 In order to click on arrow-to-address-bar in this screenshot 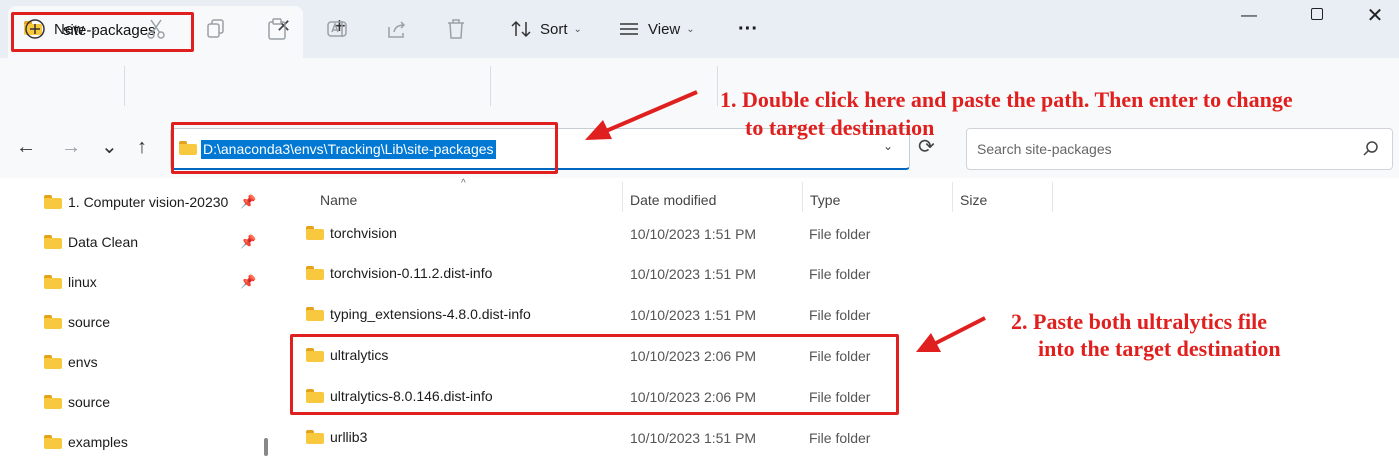, I will do `click(641, 115)`.